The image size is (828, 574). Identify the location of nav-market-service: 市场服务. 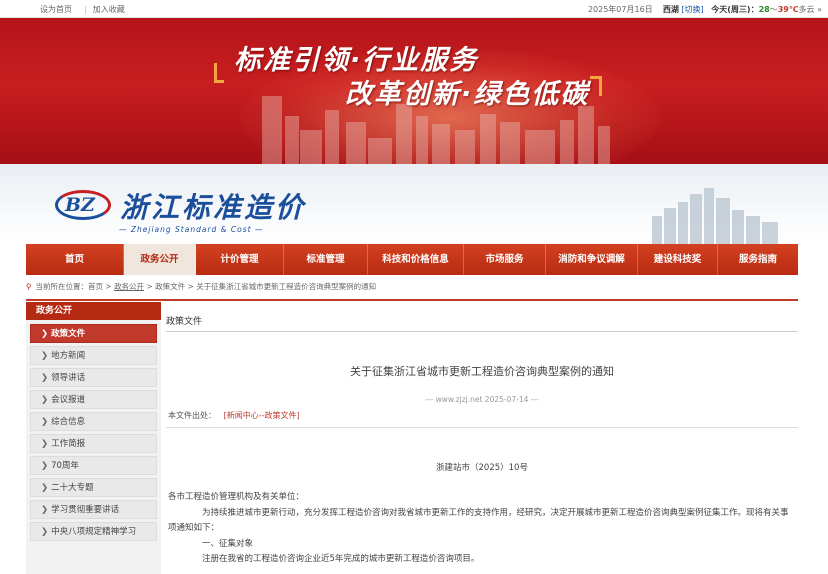
(505, 259).